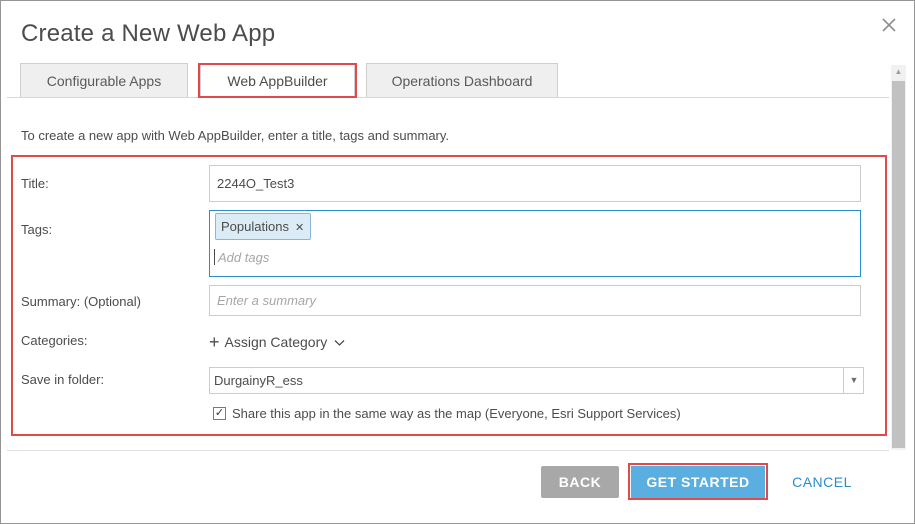 Image resolution: width=915 pixels, height=524 pixels. What do you see at coordinates (898, 72) in the screenshot?
I see `scroll-up-arrow-icon: ▲` at bounding box center [898, 72].